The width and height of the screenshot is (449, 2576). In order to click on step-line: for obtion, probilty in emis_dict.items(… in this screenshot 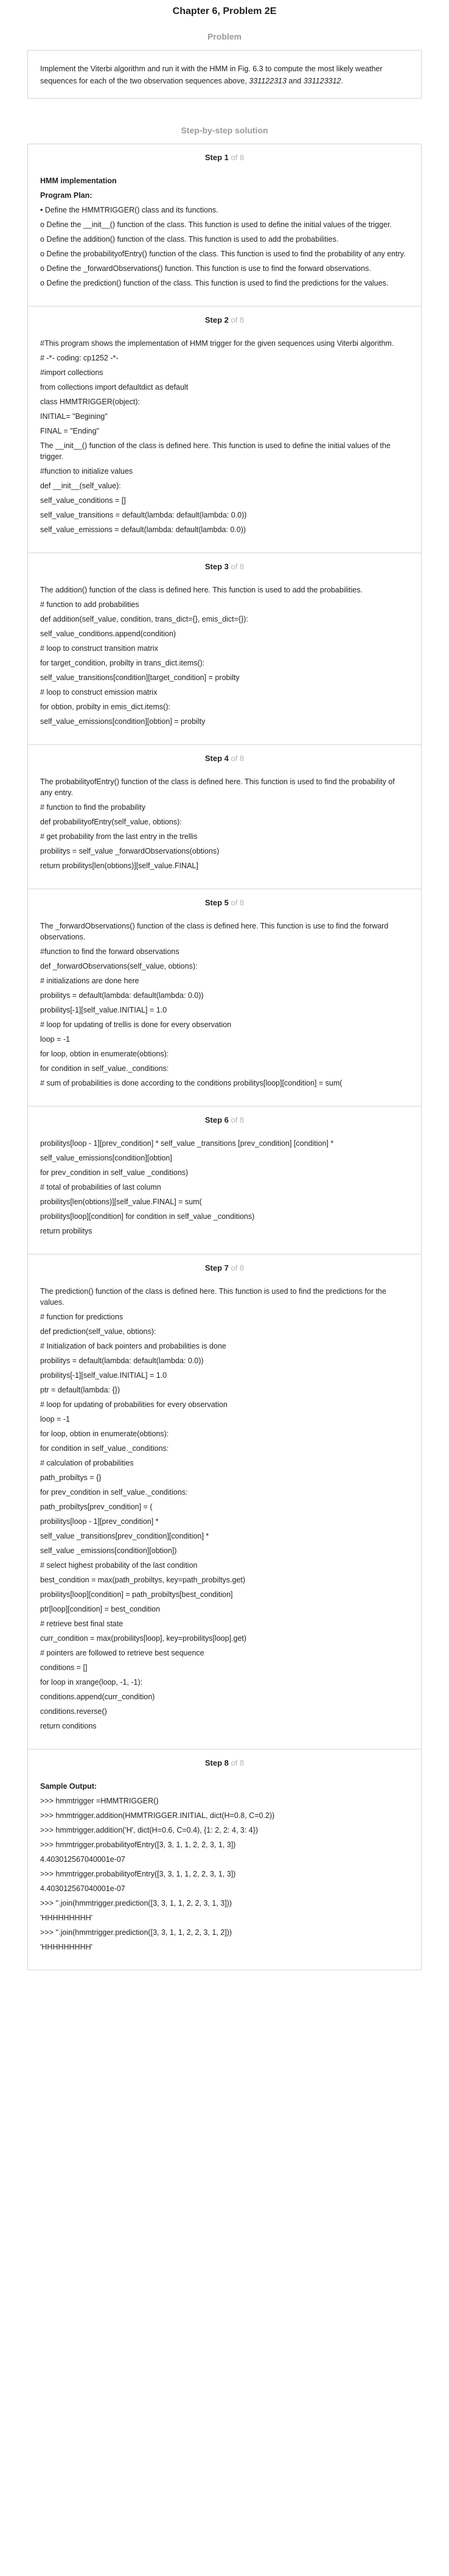, I will do `click(105, 707)`.